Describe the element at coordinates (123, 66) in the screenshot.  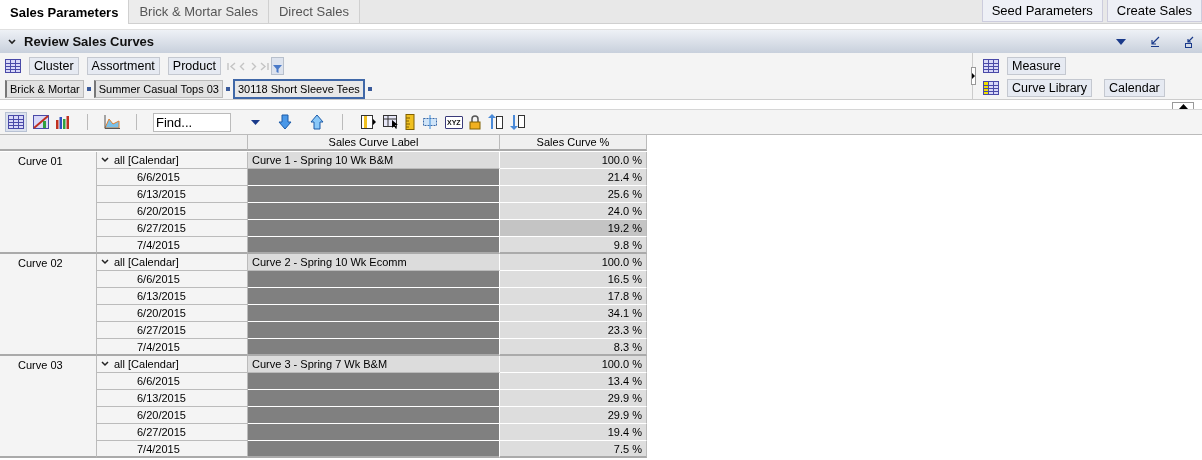
I see `dimension-tile: Assortment` at that location.